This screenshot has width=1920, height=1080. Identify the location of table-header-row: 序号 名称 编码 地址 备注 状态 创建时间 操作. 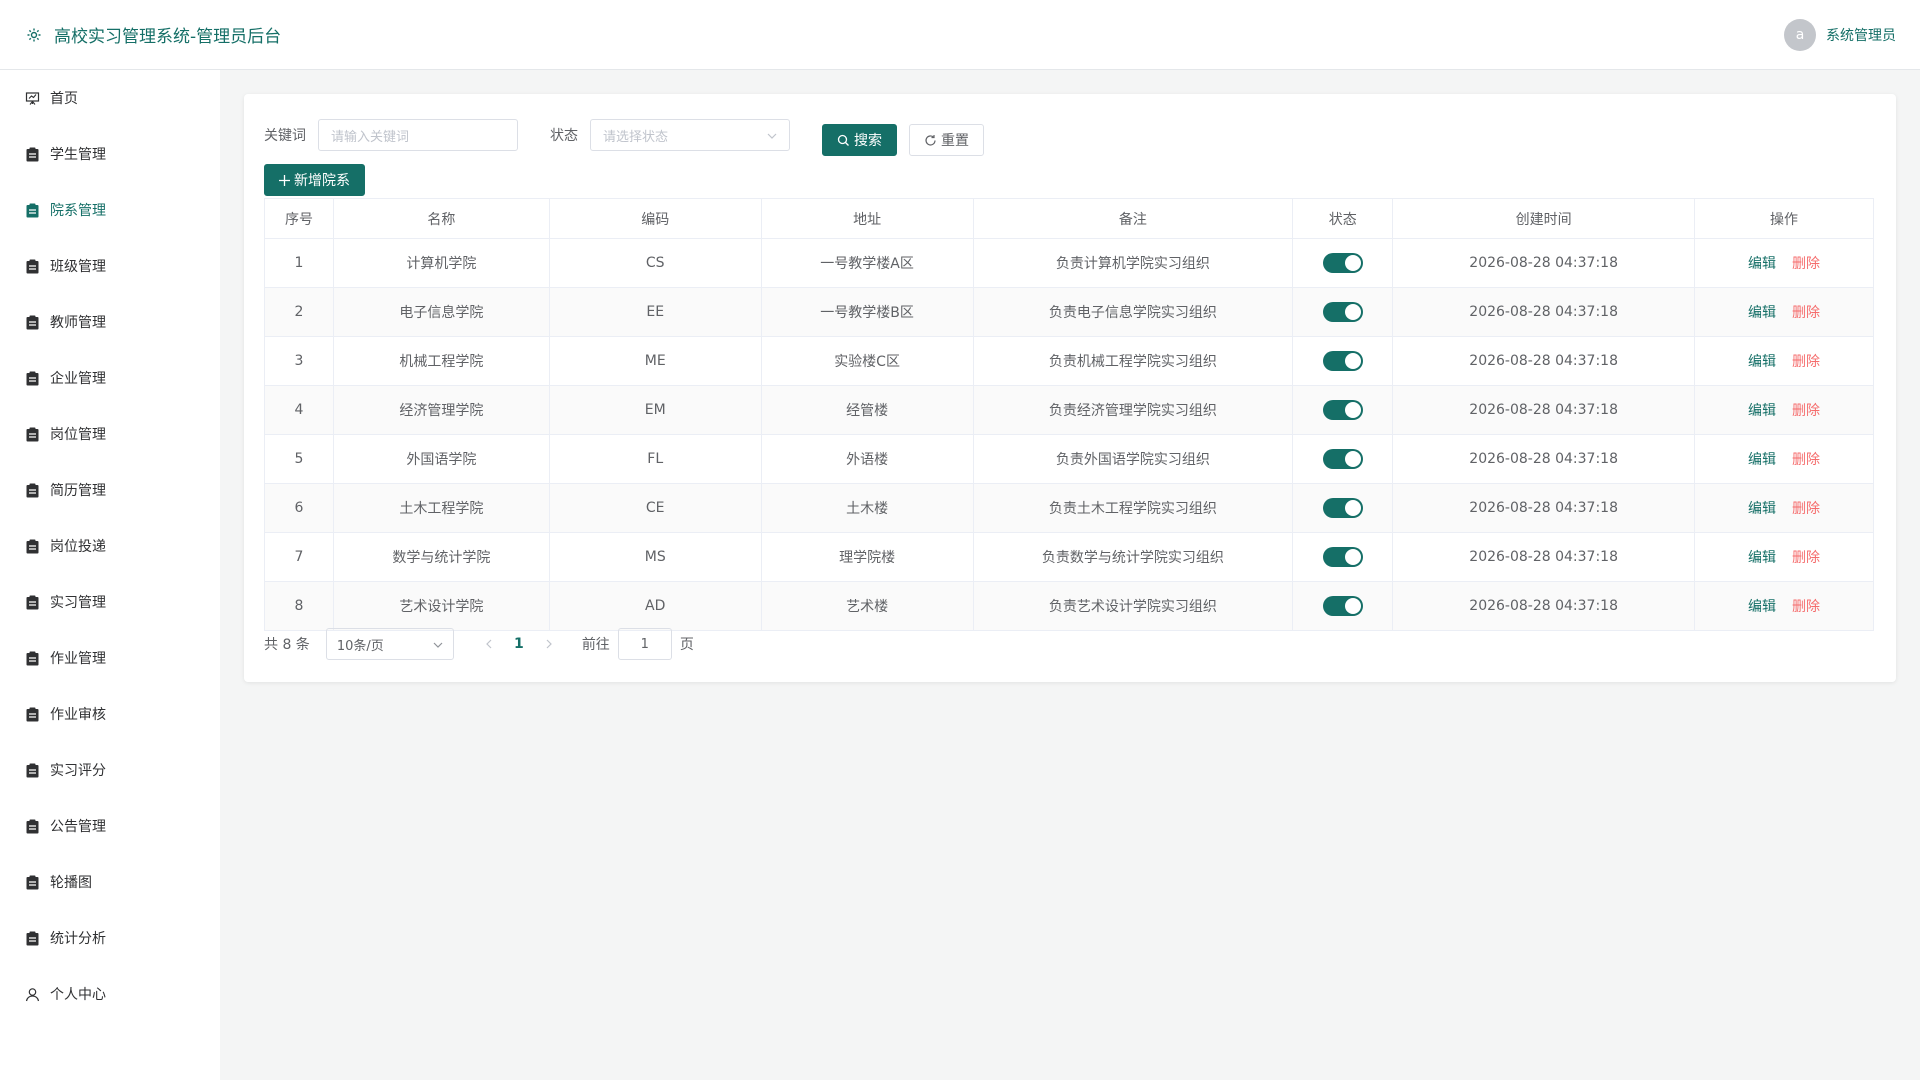
(1069, 218).